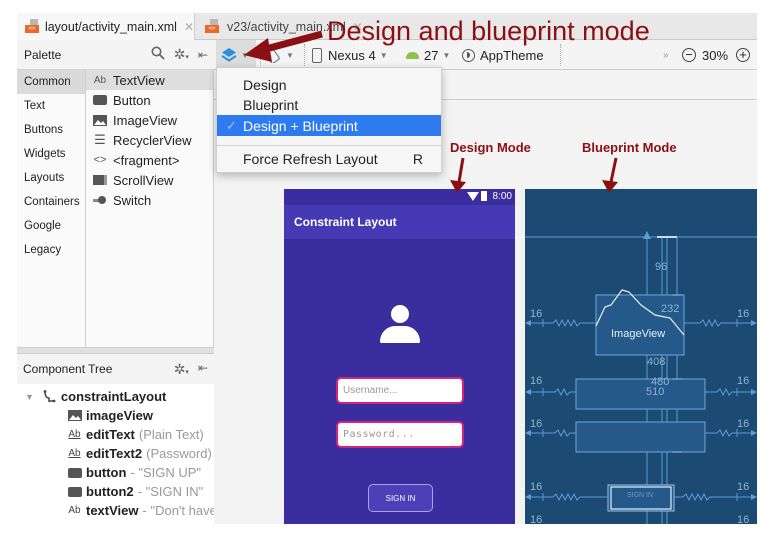  Describe the element at coordinates (231, 125) in the screenshot. I see `check-icon: ✓` at that location.